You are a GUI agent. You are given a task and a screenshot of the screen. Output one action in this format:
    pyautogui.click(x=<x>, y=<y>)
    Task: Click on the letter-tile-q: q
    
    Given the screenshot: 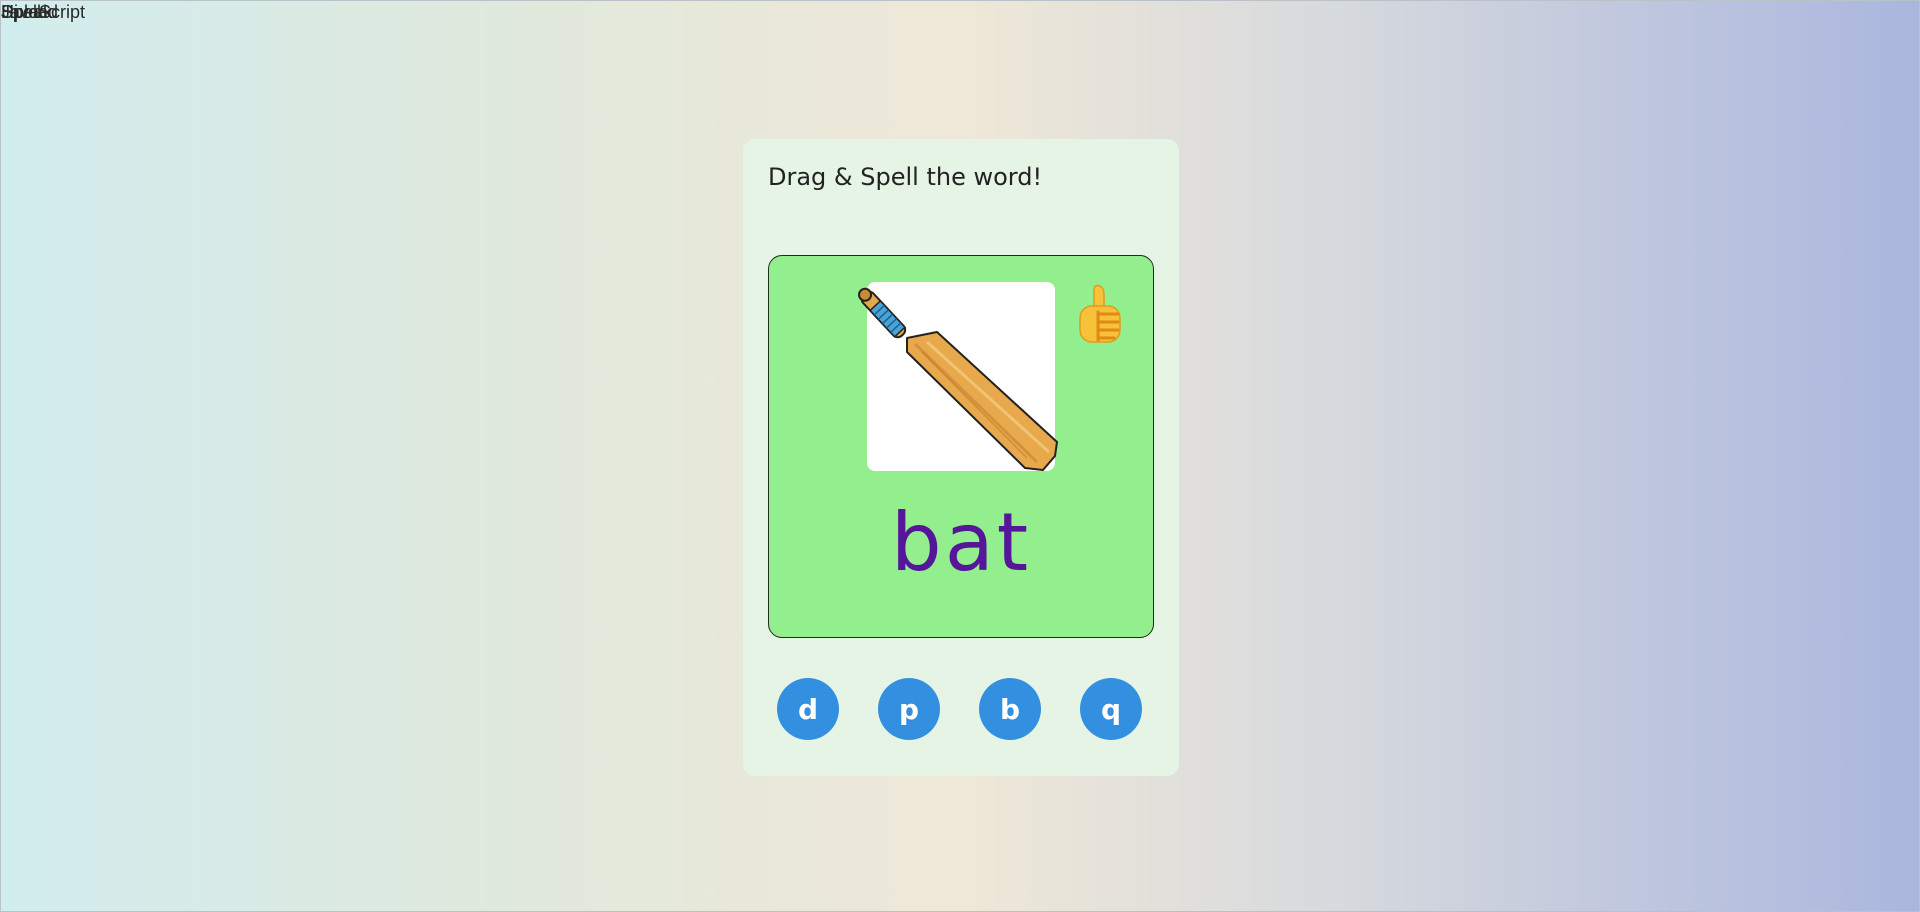 What is the action you would take?
    pyautogui.click(x=1111, y=709)
    